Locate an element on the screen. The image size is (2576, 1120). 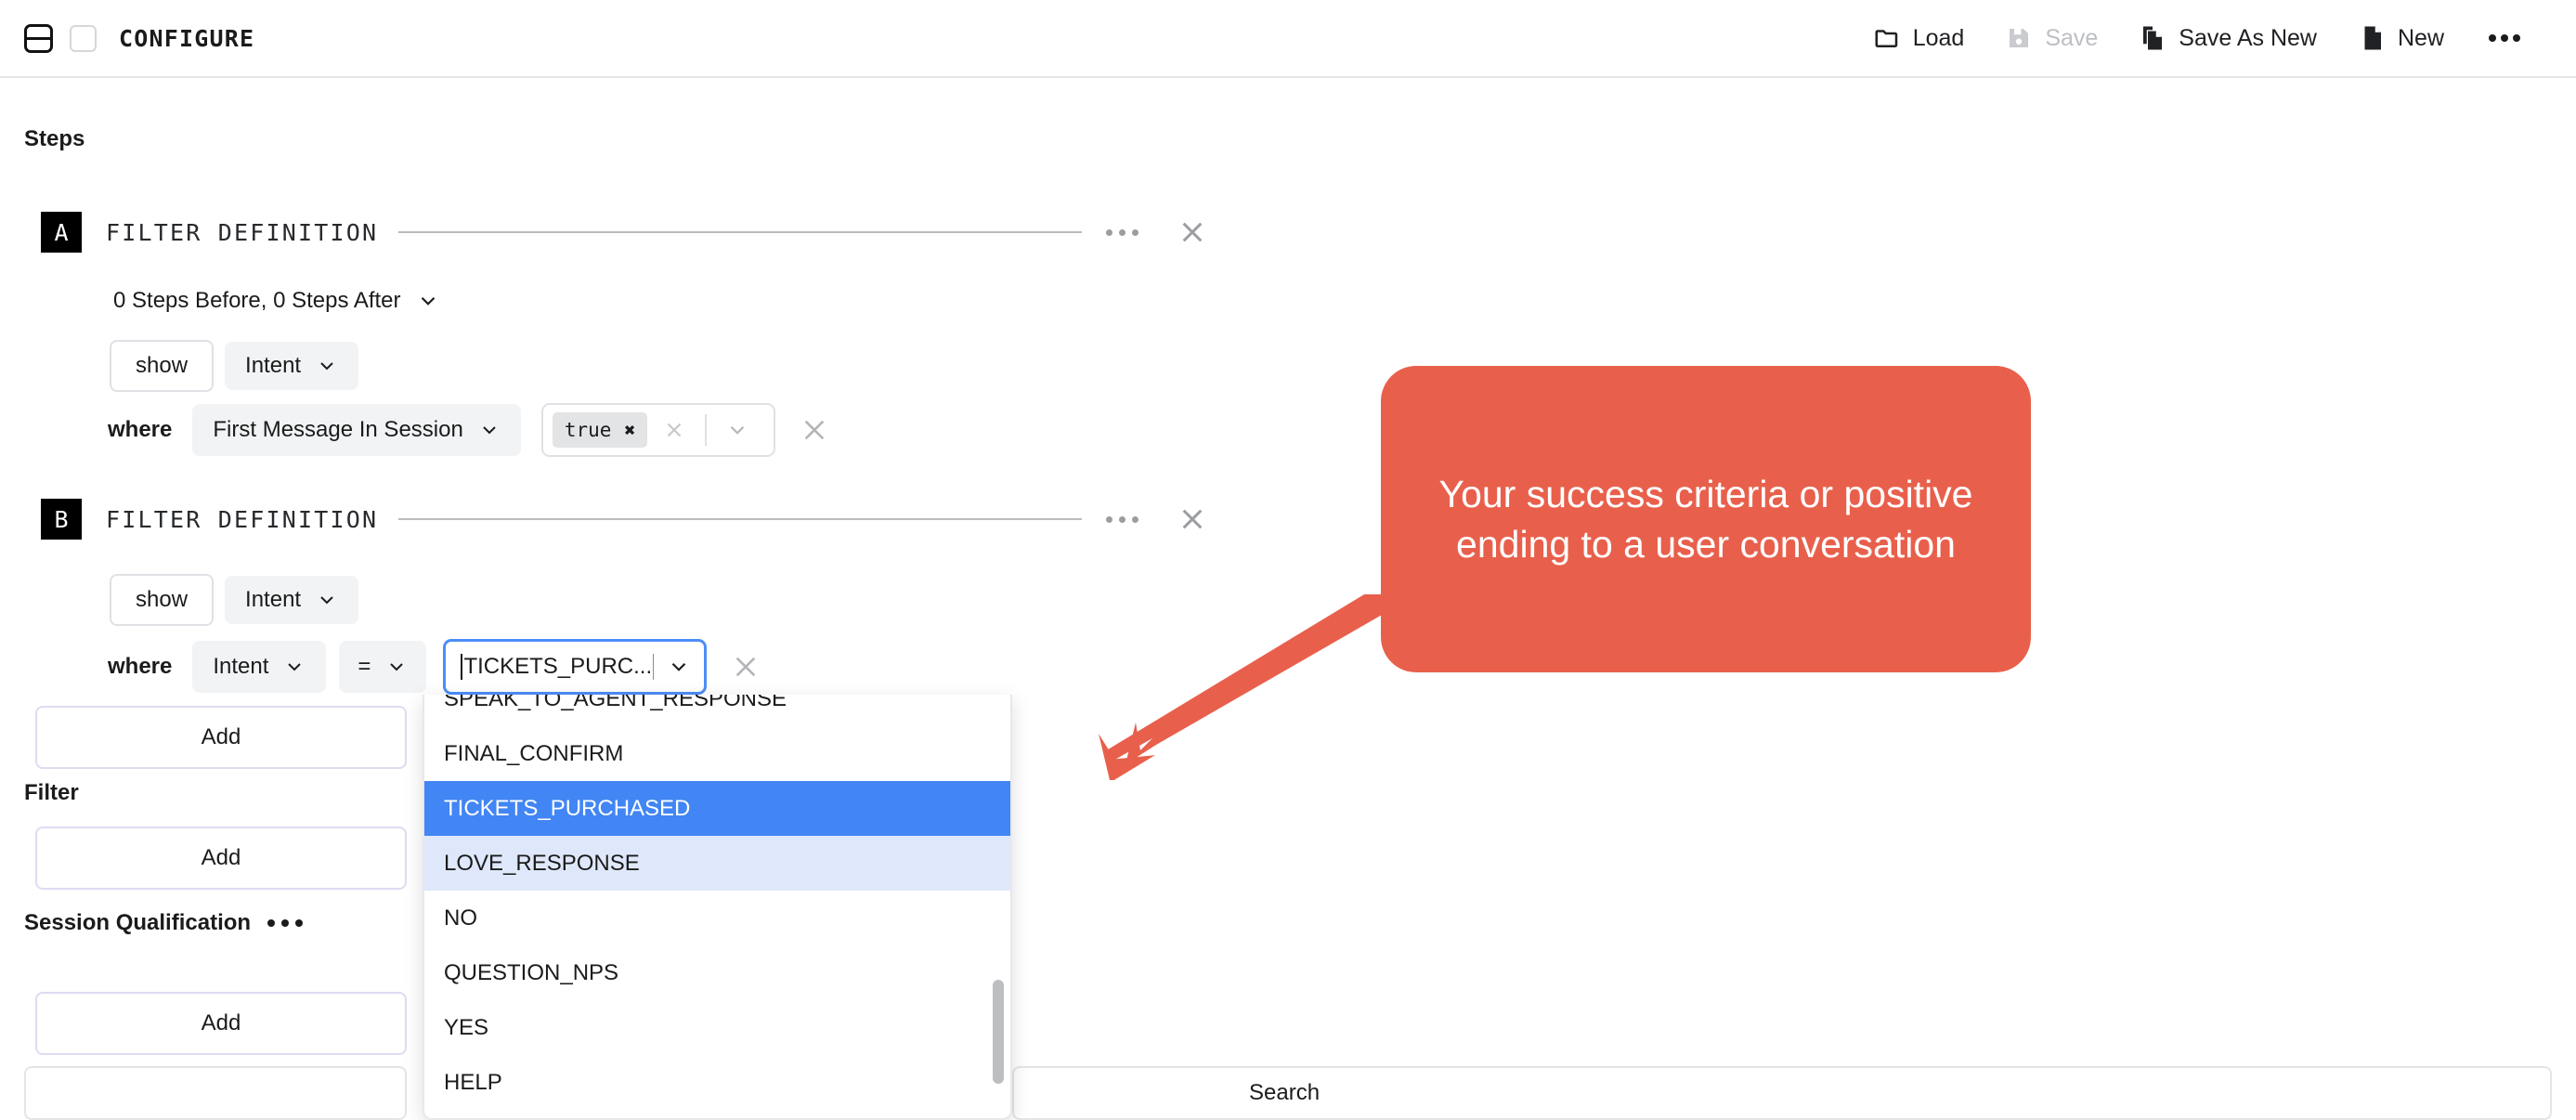
session-qualification-label: Session Qualification is located at coordinates (138, 922).